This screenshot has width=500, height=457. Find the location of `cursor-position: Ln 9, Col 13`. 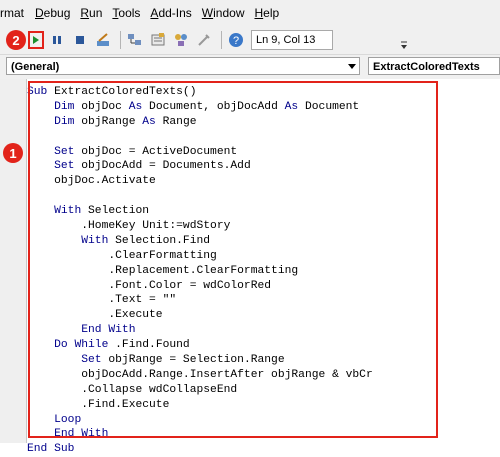

cursor-position: Ln 9, Col 13 is located at coordinates (292, 40).